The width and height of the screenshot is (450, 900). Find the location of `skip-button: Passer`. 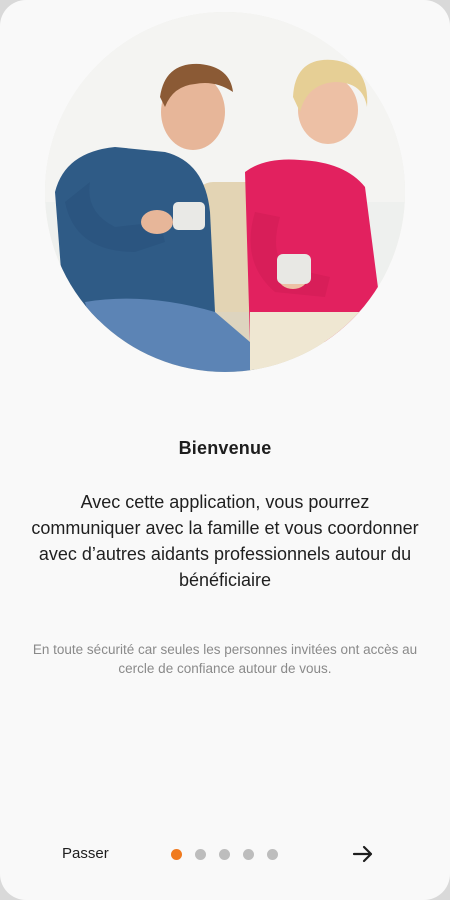

skip-button: Passer is located at coordinates (85, 853).